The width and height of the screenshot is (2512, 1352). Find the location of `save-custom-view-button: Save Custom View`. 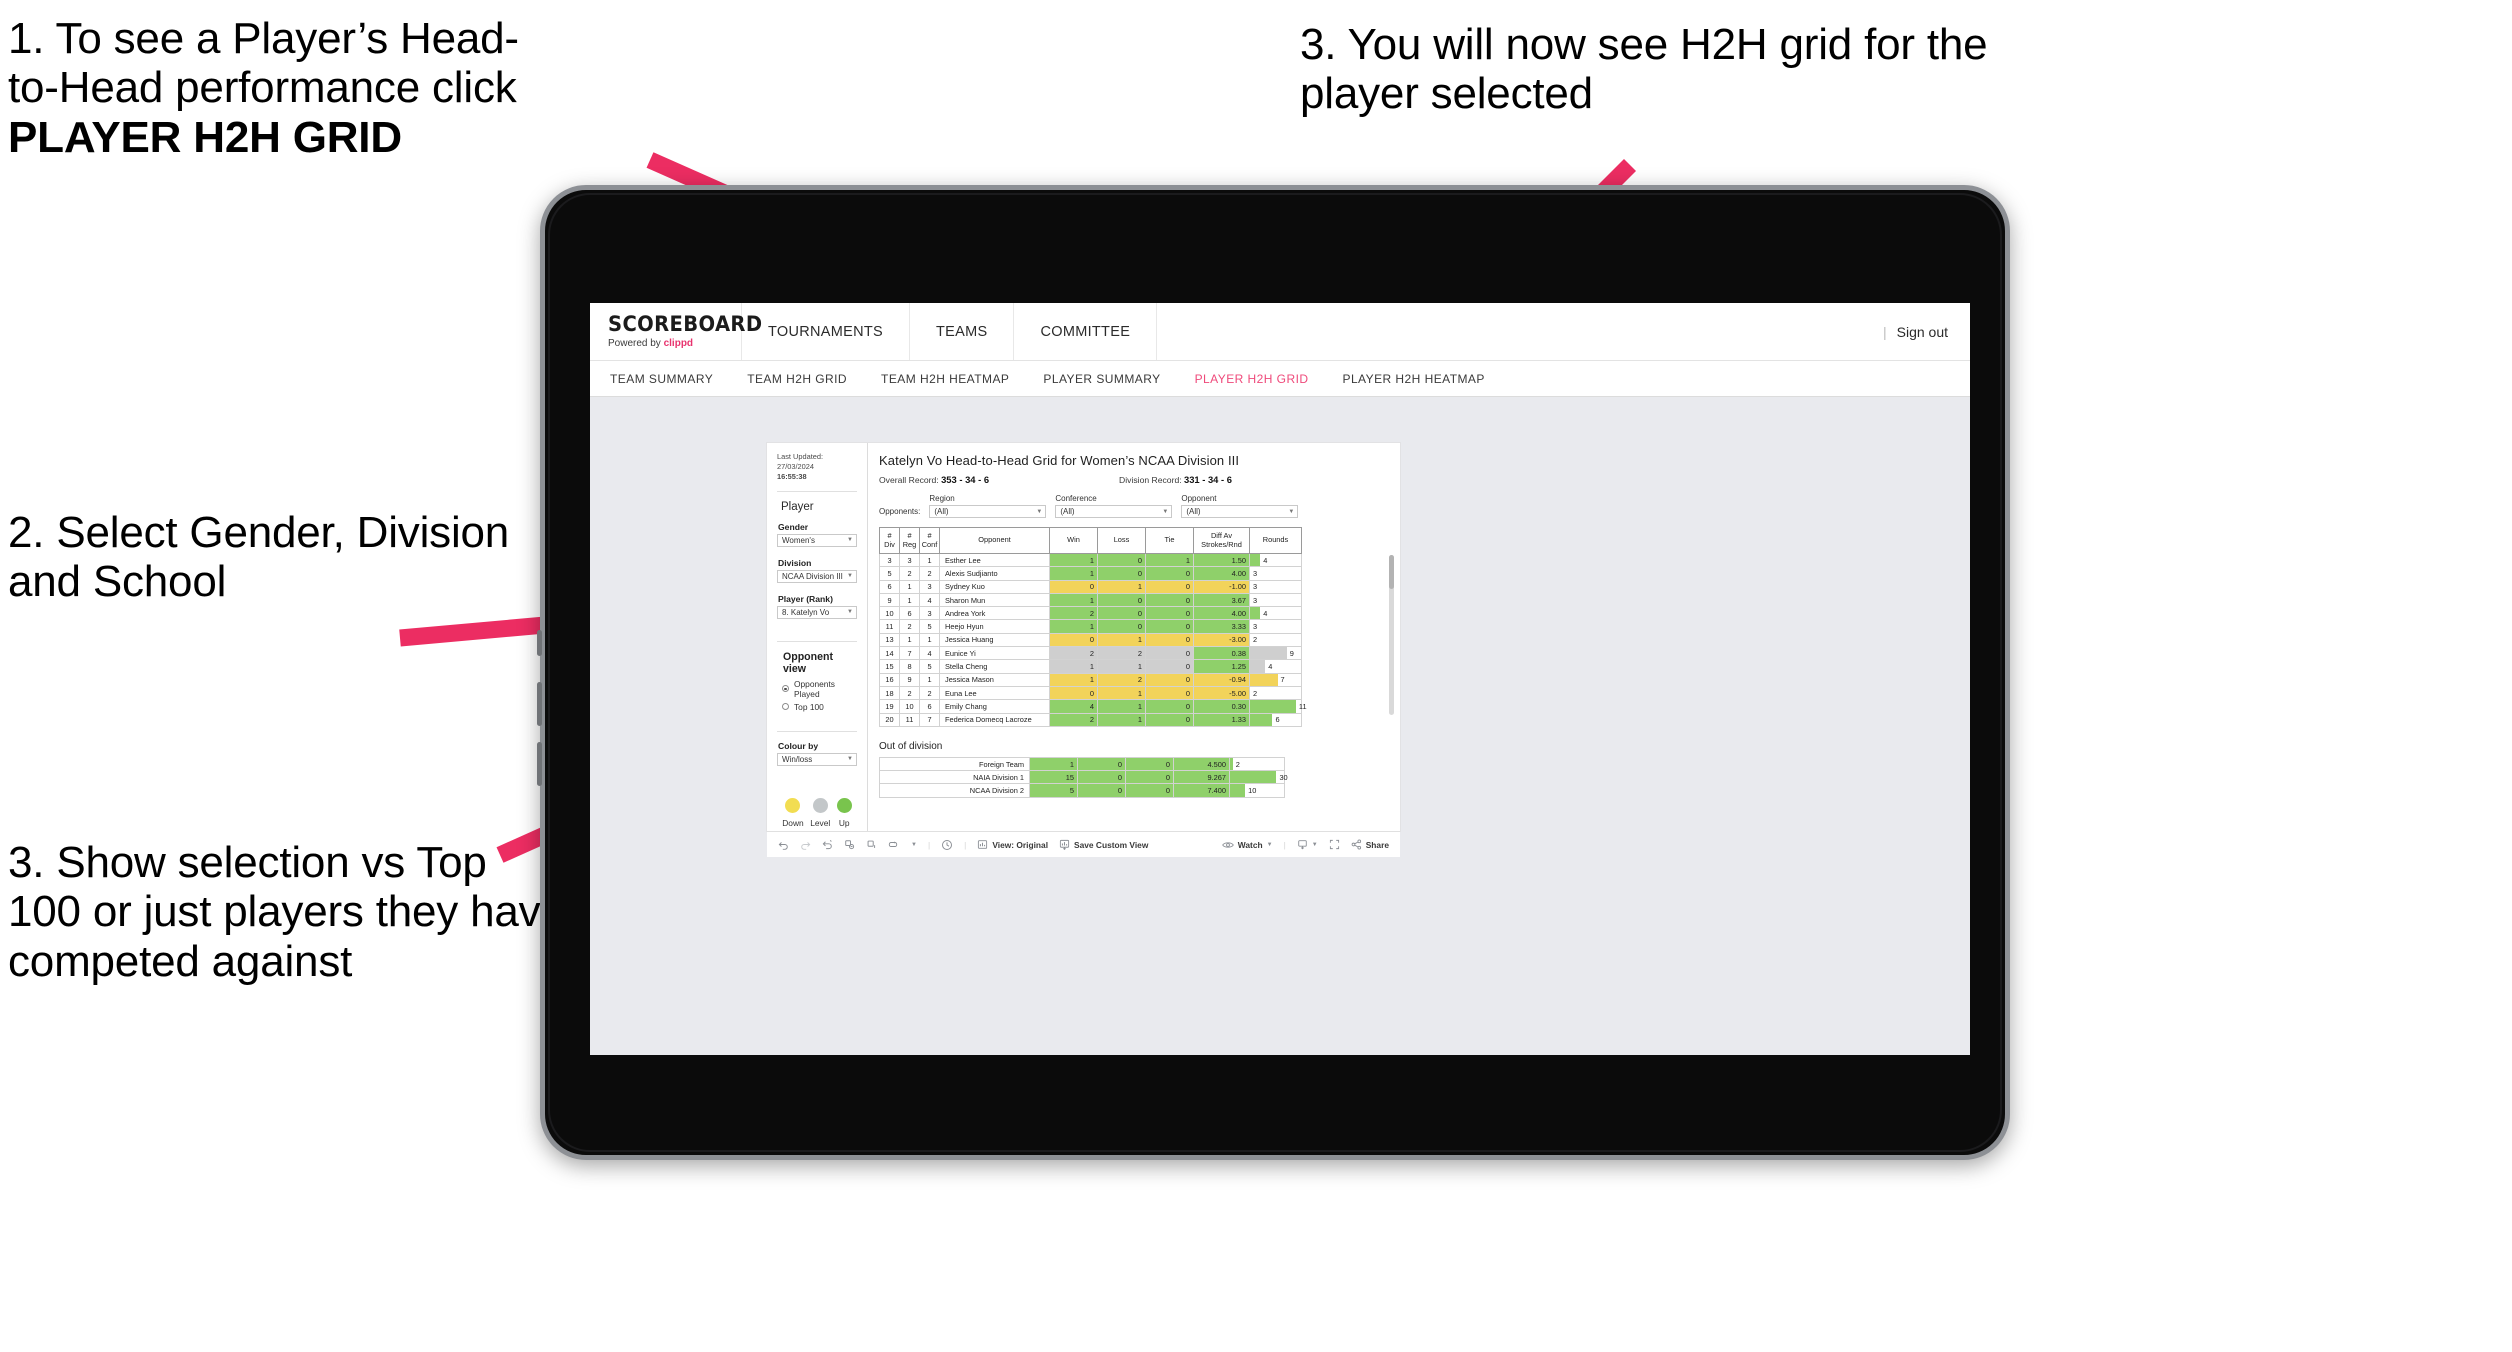

save-custom-view-button: Save Custom View is located at coordinates (1103, 844).